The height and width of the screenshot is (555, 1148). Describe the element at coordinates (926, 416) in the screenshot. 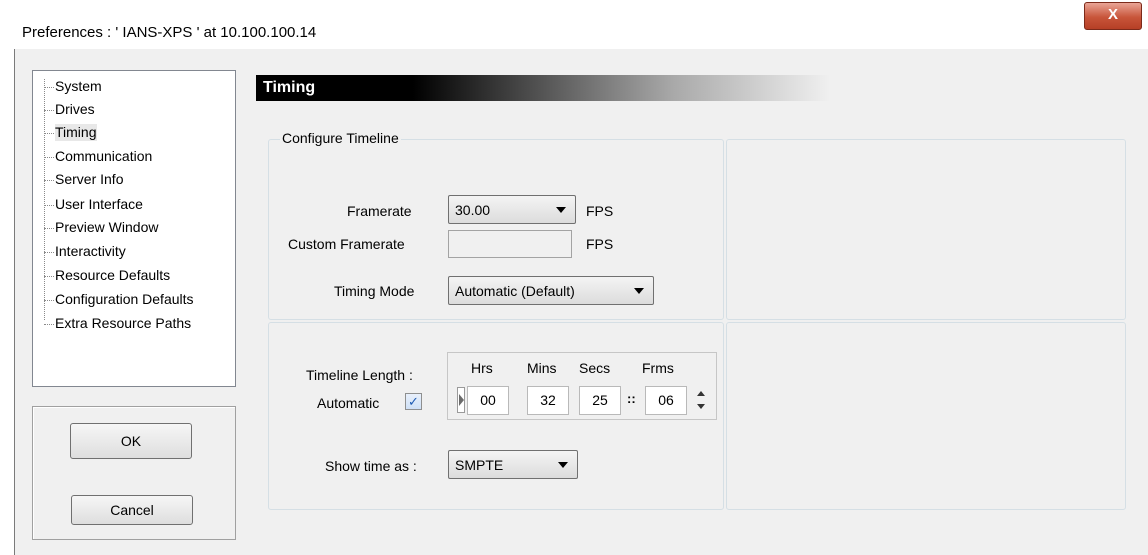

I see `right-panel-bottom` at that location.